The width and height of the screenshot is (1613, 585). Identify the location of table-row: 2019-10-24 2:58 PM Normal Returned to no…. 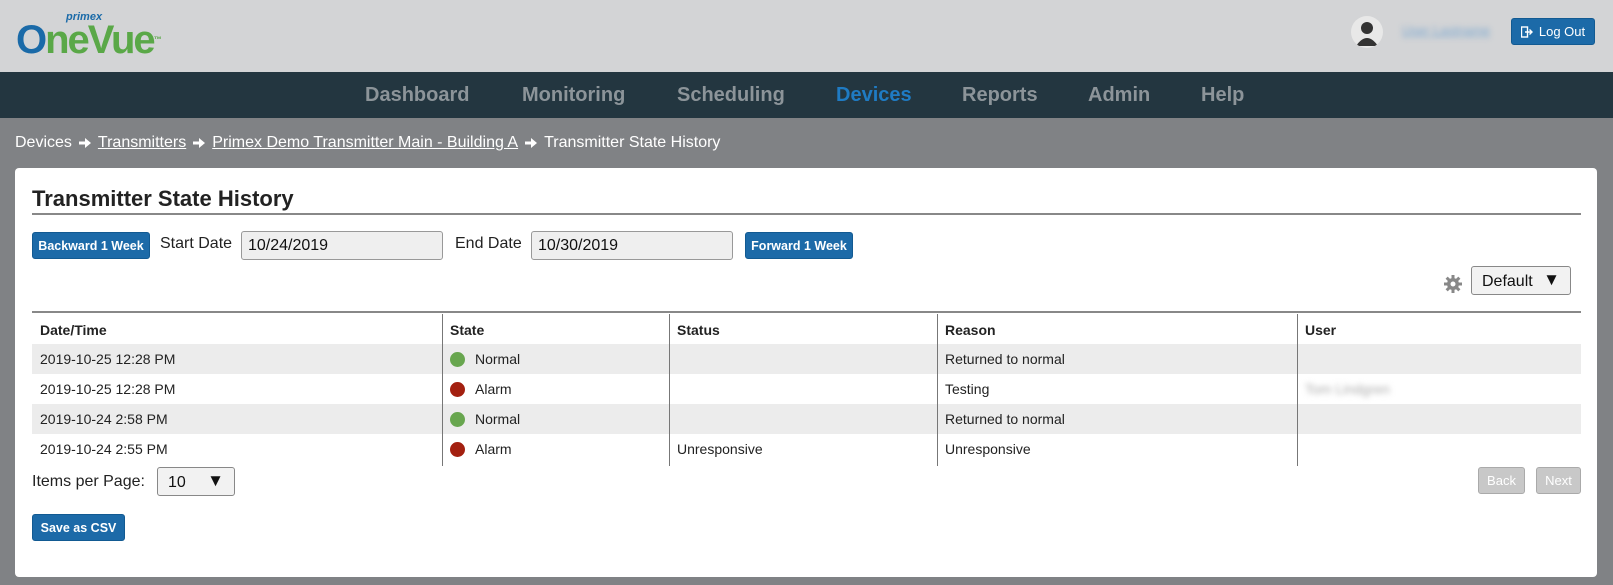
(806, 419).